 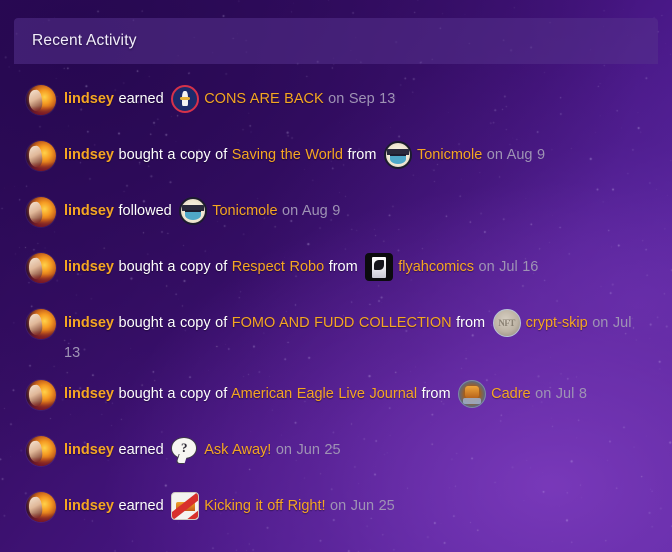 What do you see at coordinates (436, 267) in the screenshot?
I see `seller-link: flyahcomics` at bounding box center [436, 267].